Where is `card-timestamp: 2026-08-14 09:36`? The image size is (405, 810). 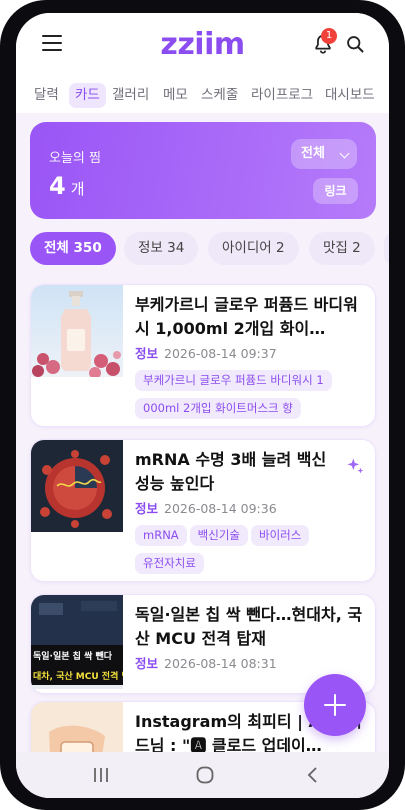 card-timestamp: 2026-08-14 09:36 is located at coordinates (220, 508).